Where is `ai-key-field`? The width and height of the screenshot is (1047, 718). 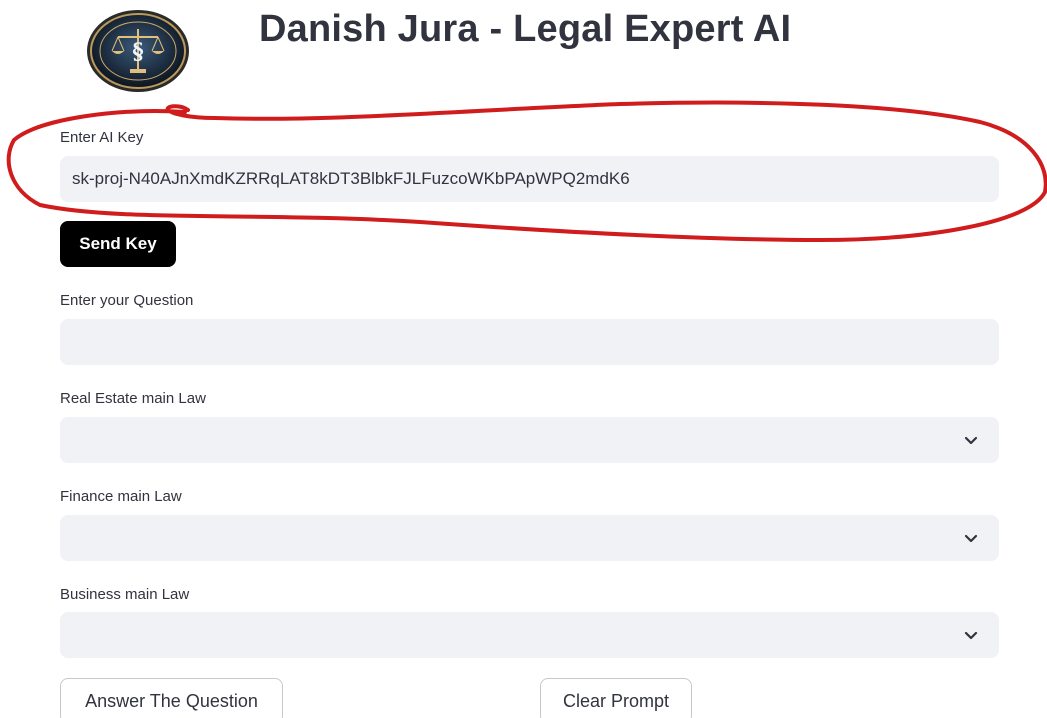
ai-key-field is located at coordinates (529, 179).